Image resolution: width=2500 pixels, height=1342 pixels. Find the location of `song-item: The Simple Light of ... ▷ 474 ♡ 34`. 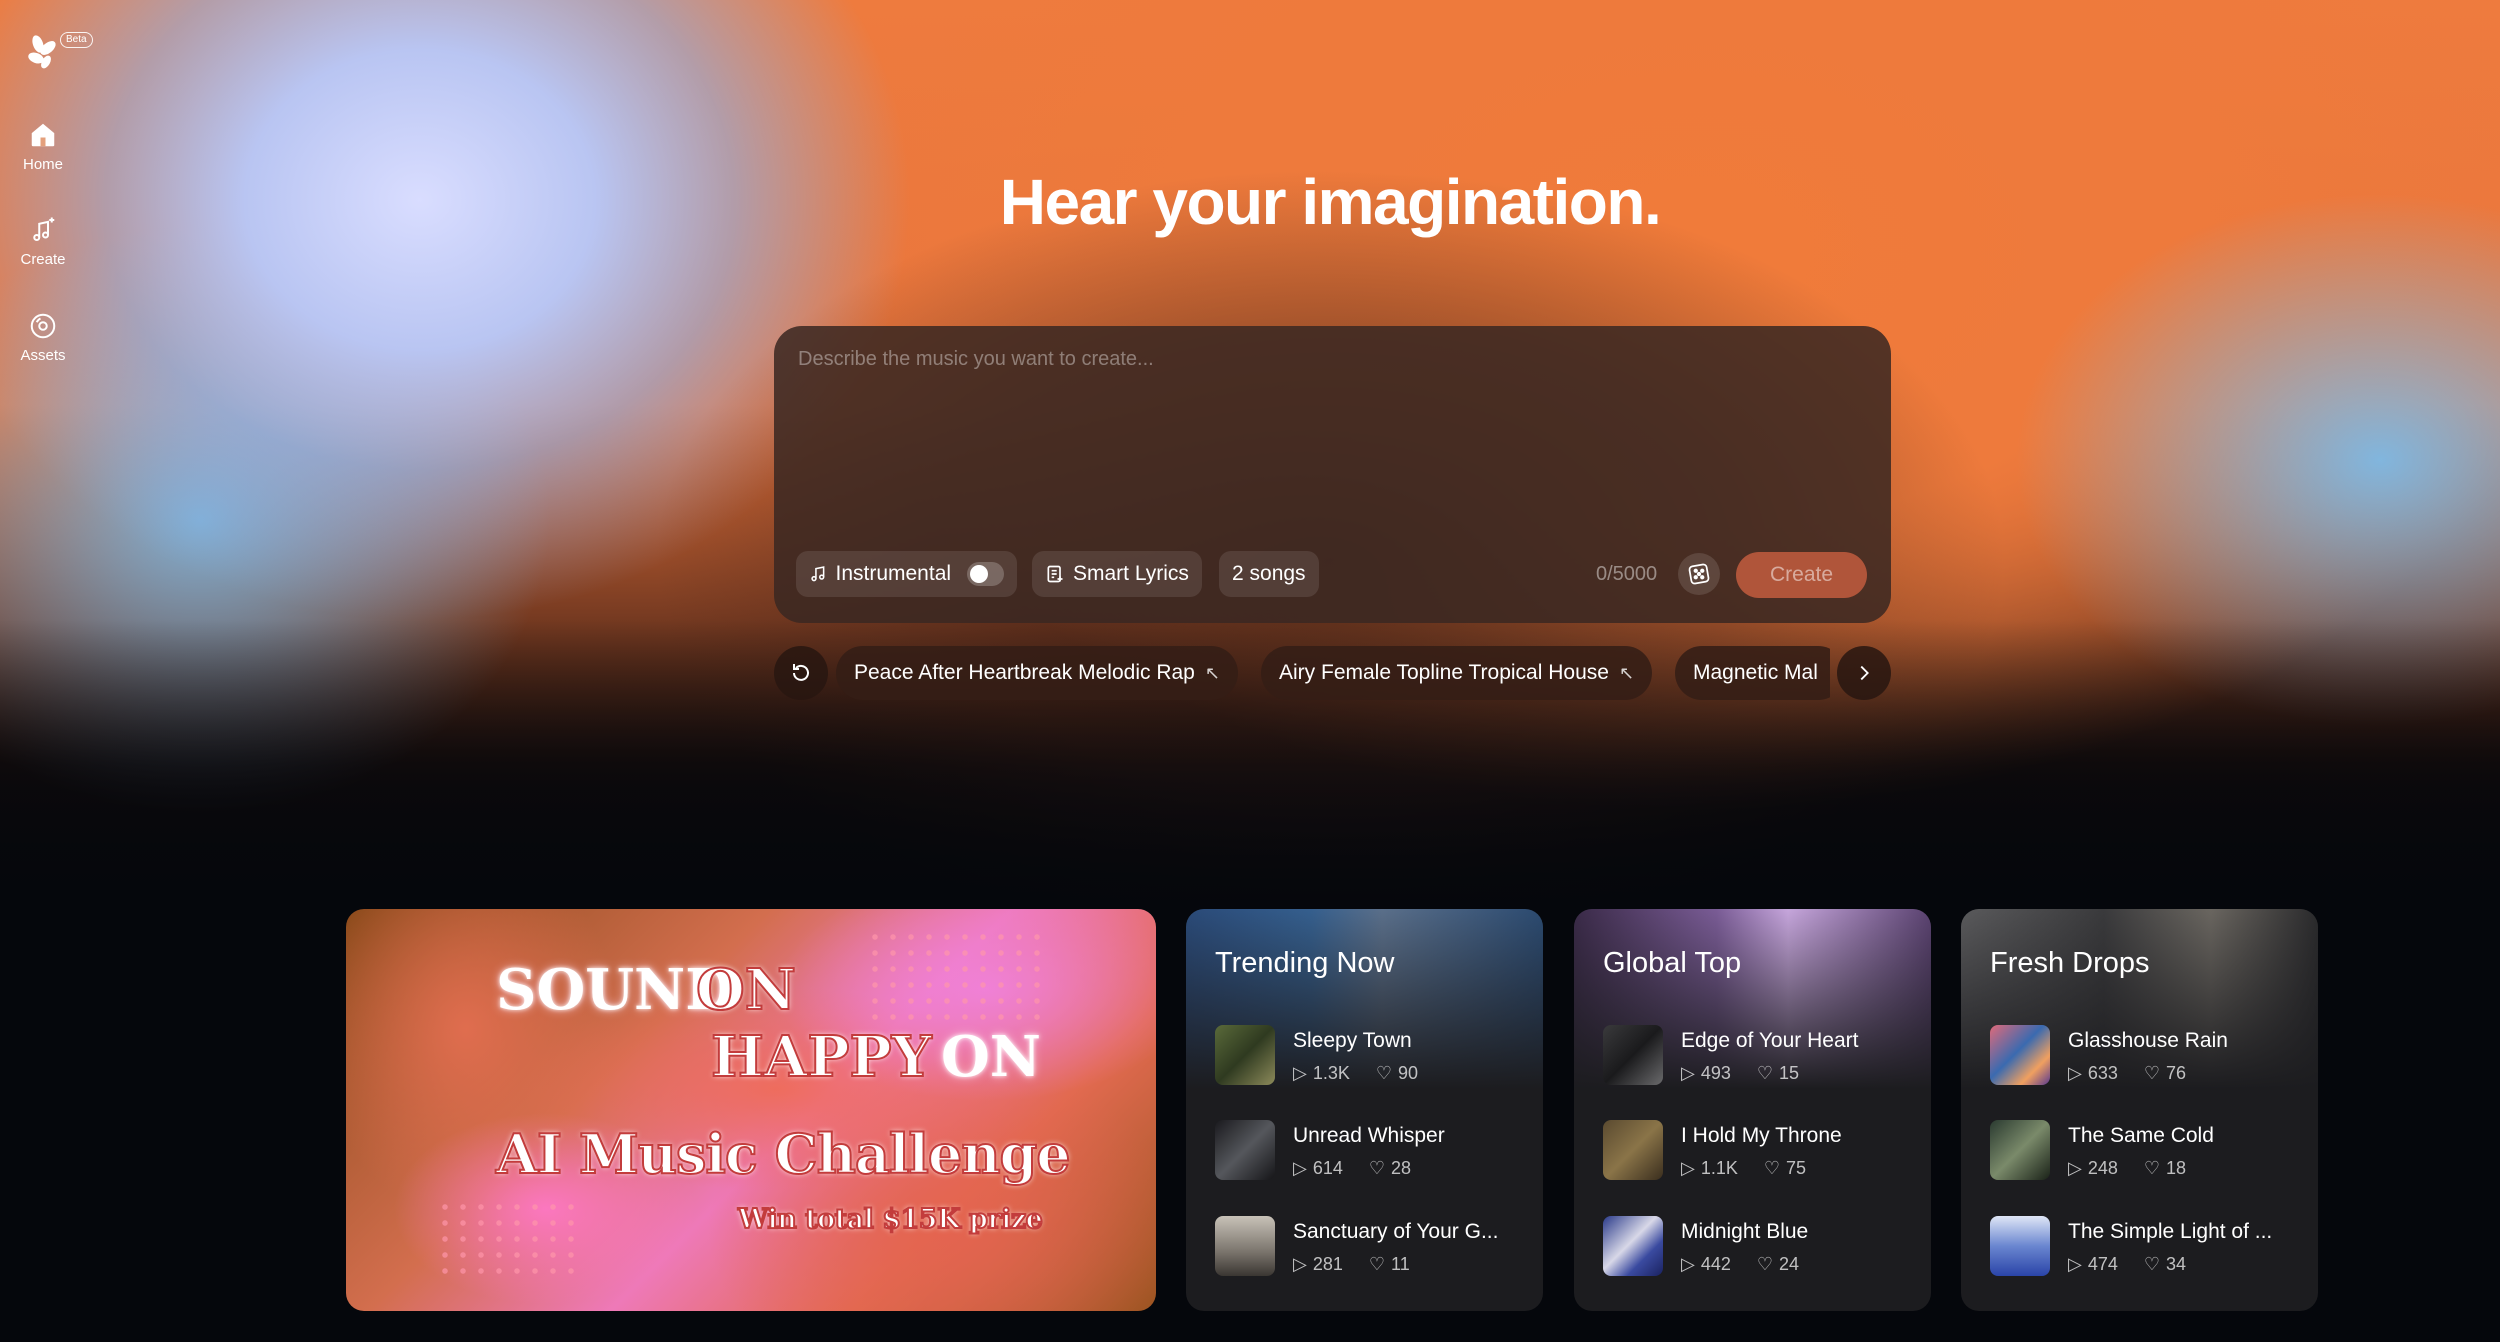

song-item: The Simple Light of ... ▷ 474 ♡ 34 is located at coordinates (2150, 1247).